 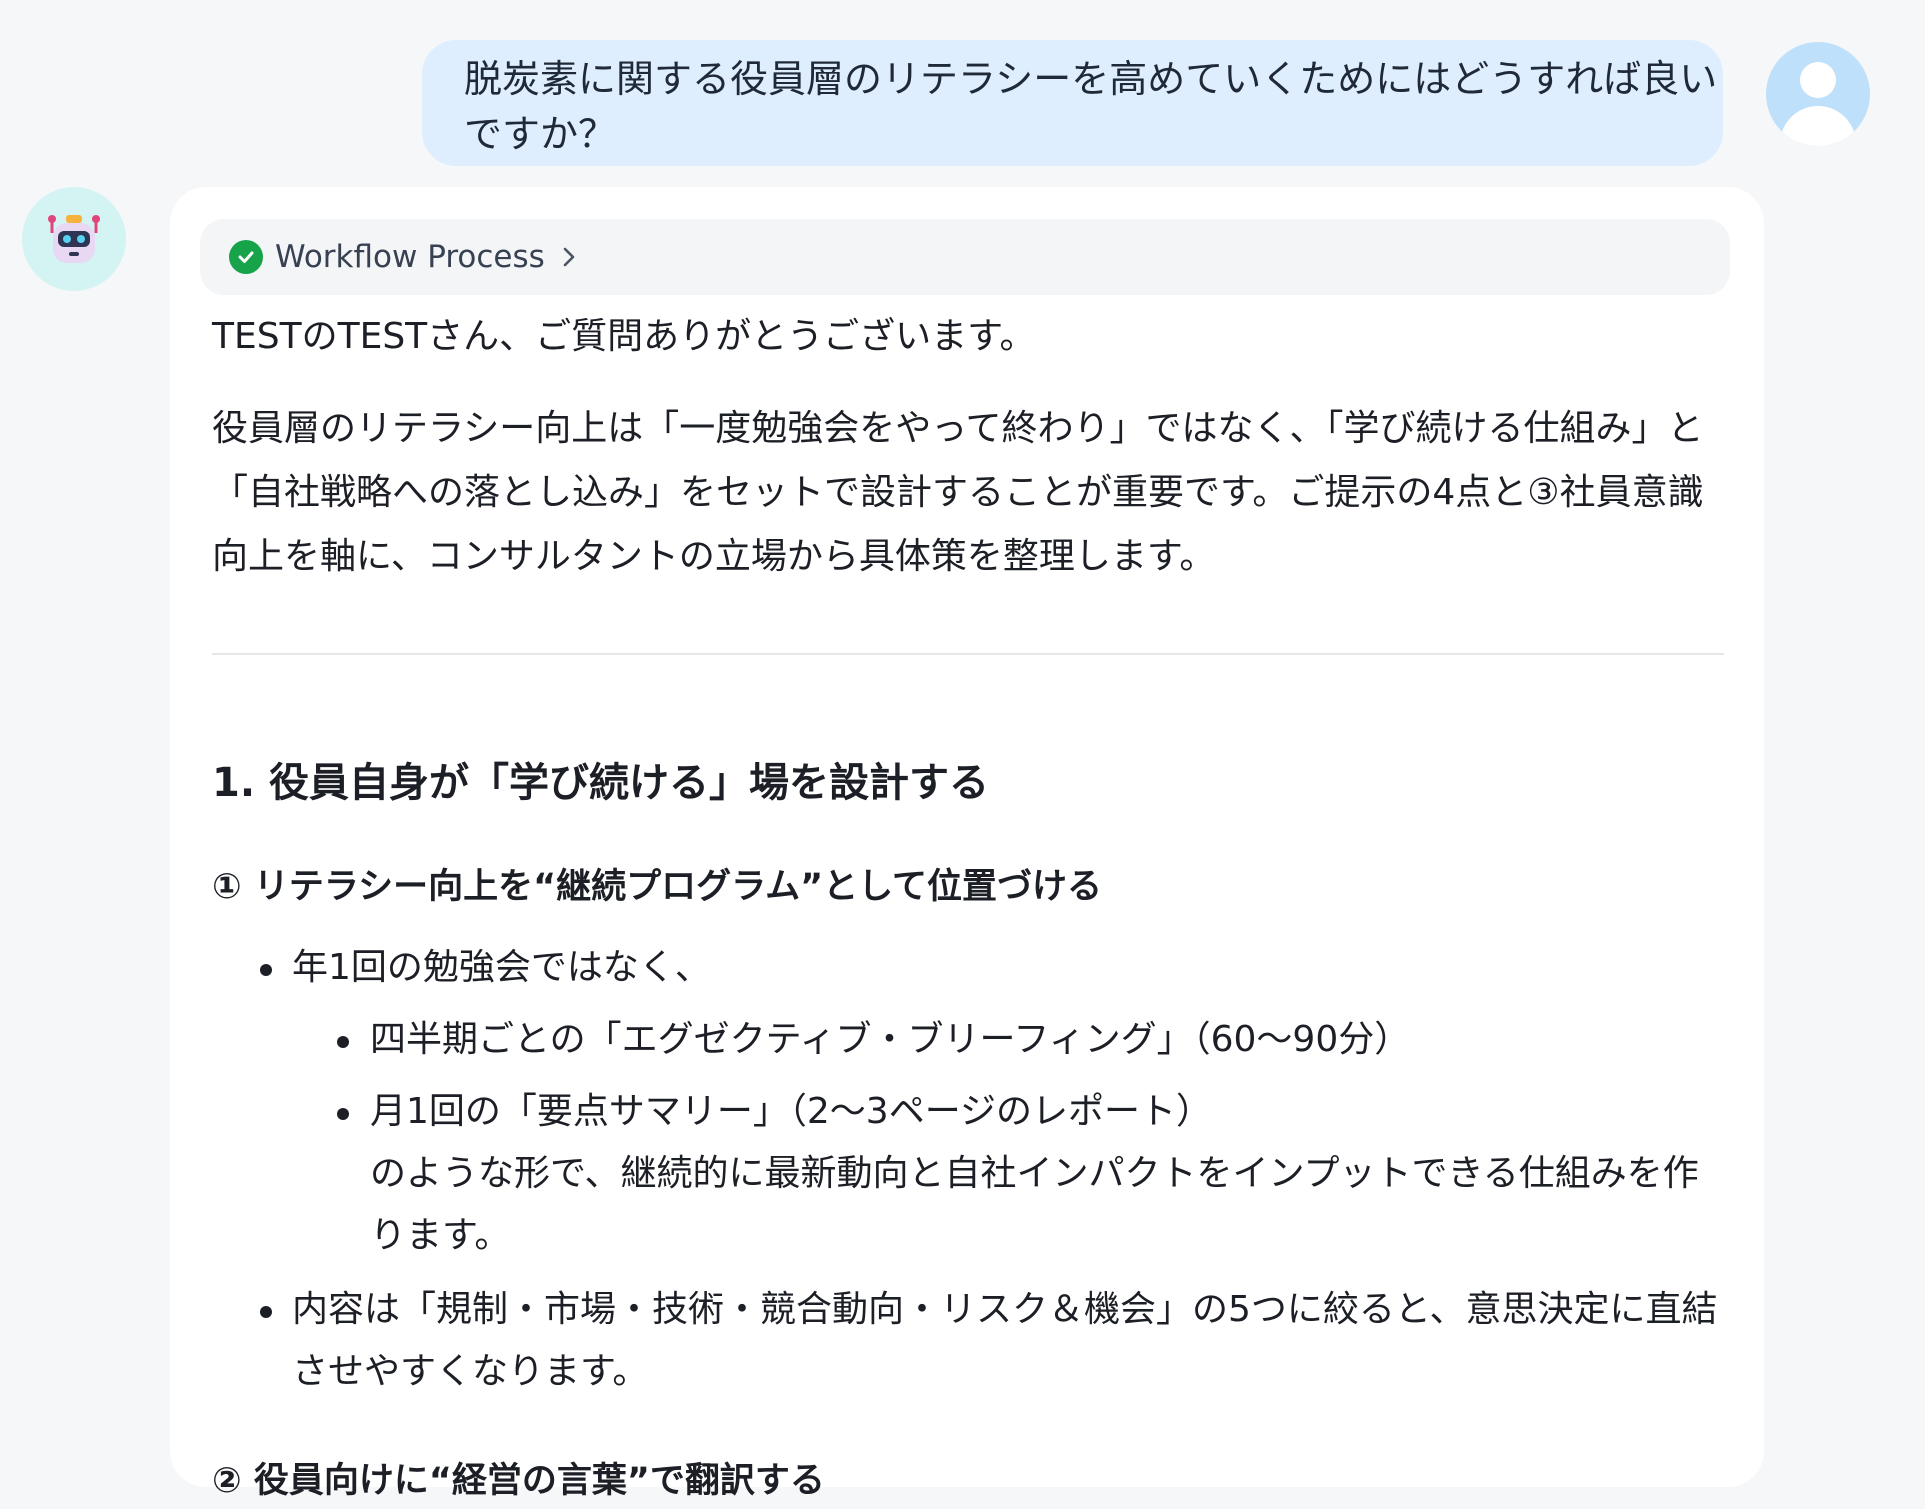 What do you see at coordinates (791, 1111) in the screenshot?
I see `list-item-text: 月1回の「要点サマリー」（2〜3ページのレポート）` at bounding box center [791, 1111].